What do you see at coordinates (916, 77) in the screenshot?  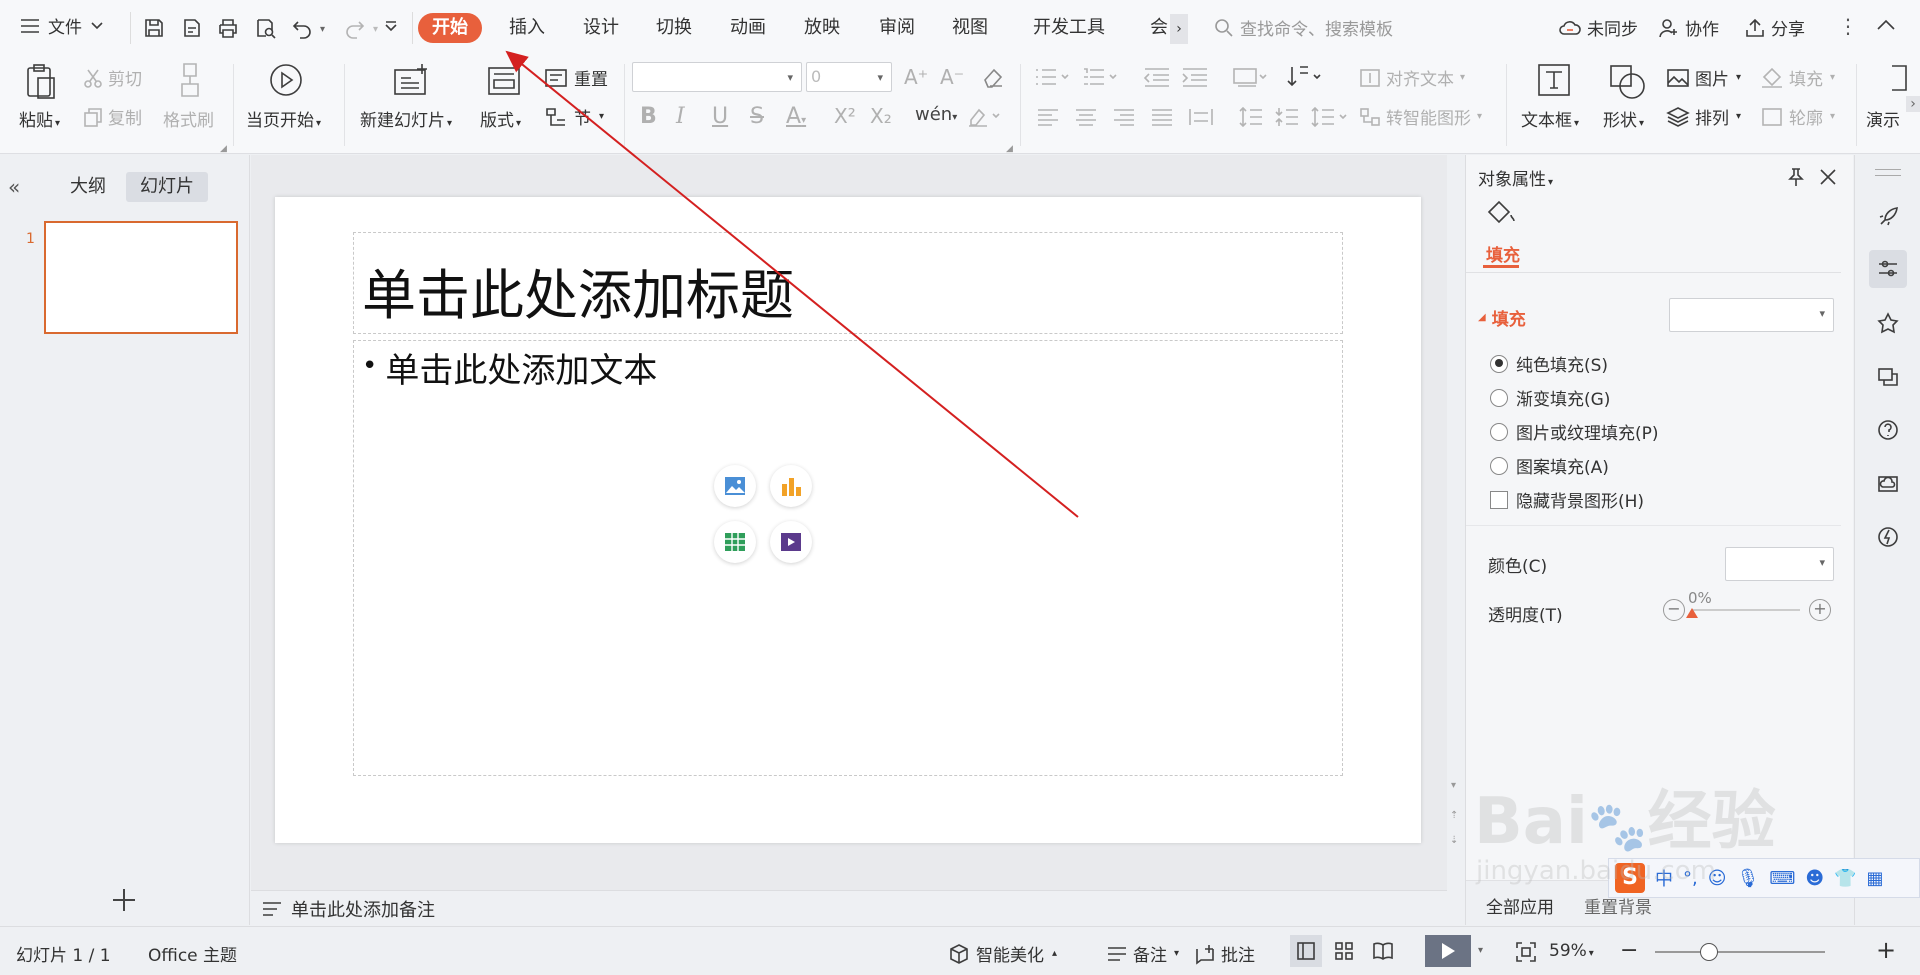 I see `increase-font-icon: A⁺` at bounding box center [916, 77].